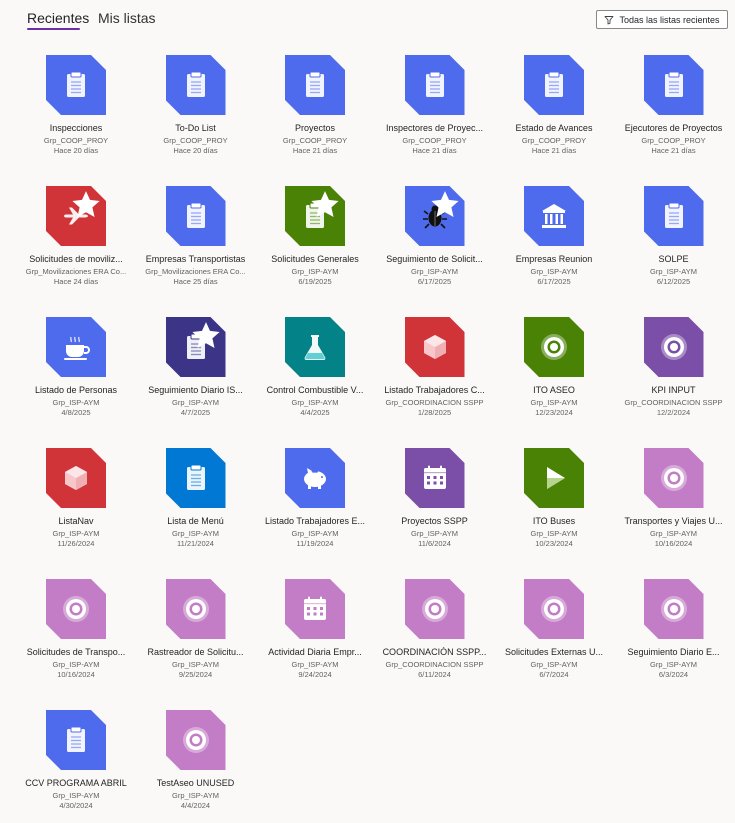  What do you see at coordinates (554, 150) in the screenshot?
I see `list-date: Hace 21 días` at bounding box center [554, 150].